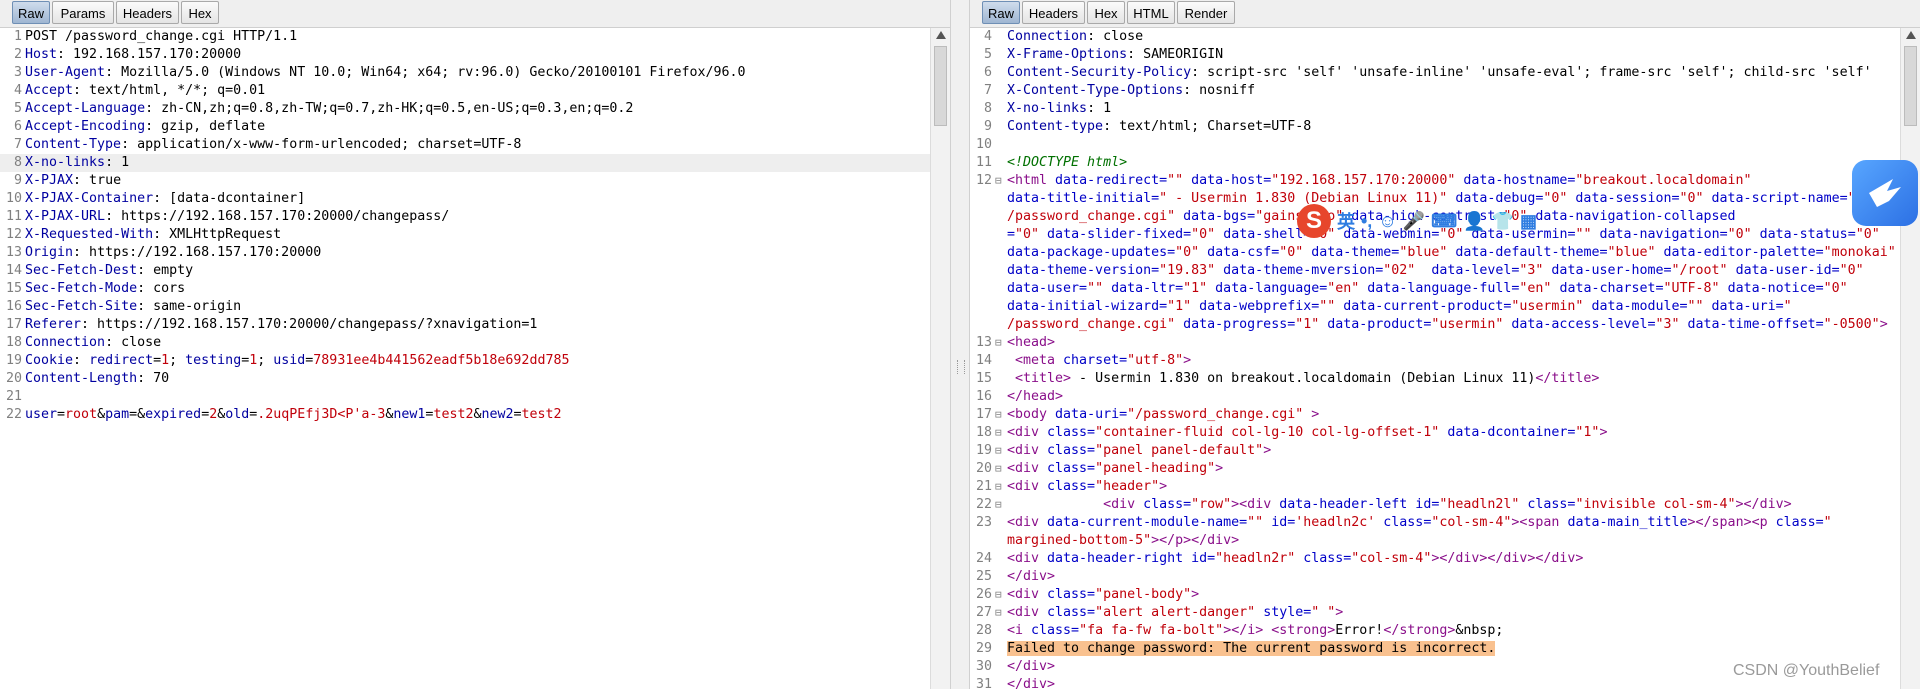 The image size is (1920, 689). Describe the element at coordinates (940, 358) in the screenshot. I see `request-scrollbar` at that location.